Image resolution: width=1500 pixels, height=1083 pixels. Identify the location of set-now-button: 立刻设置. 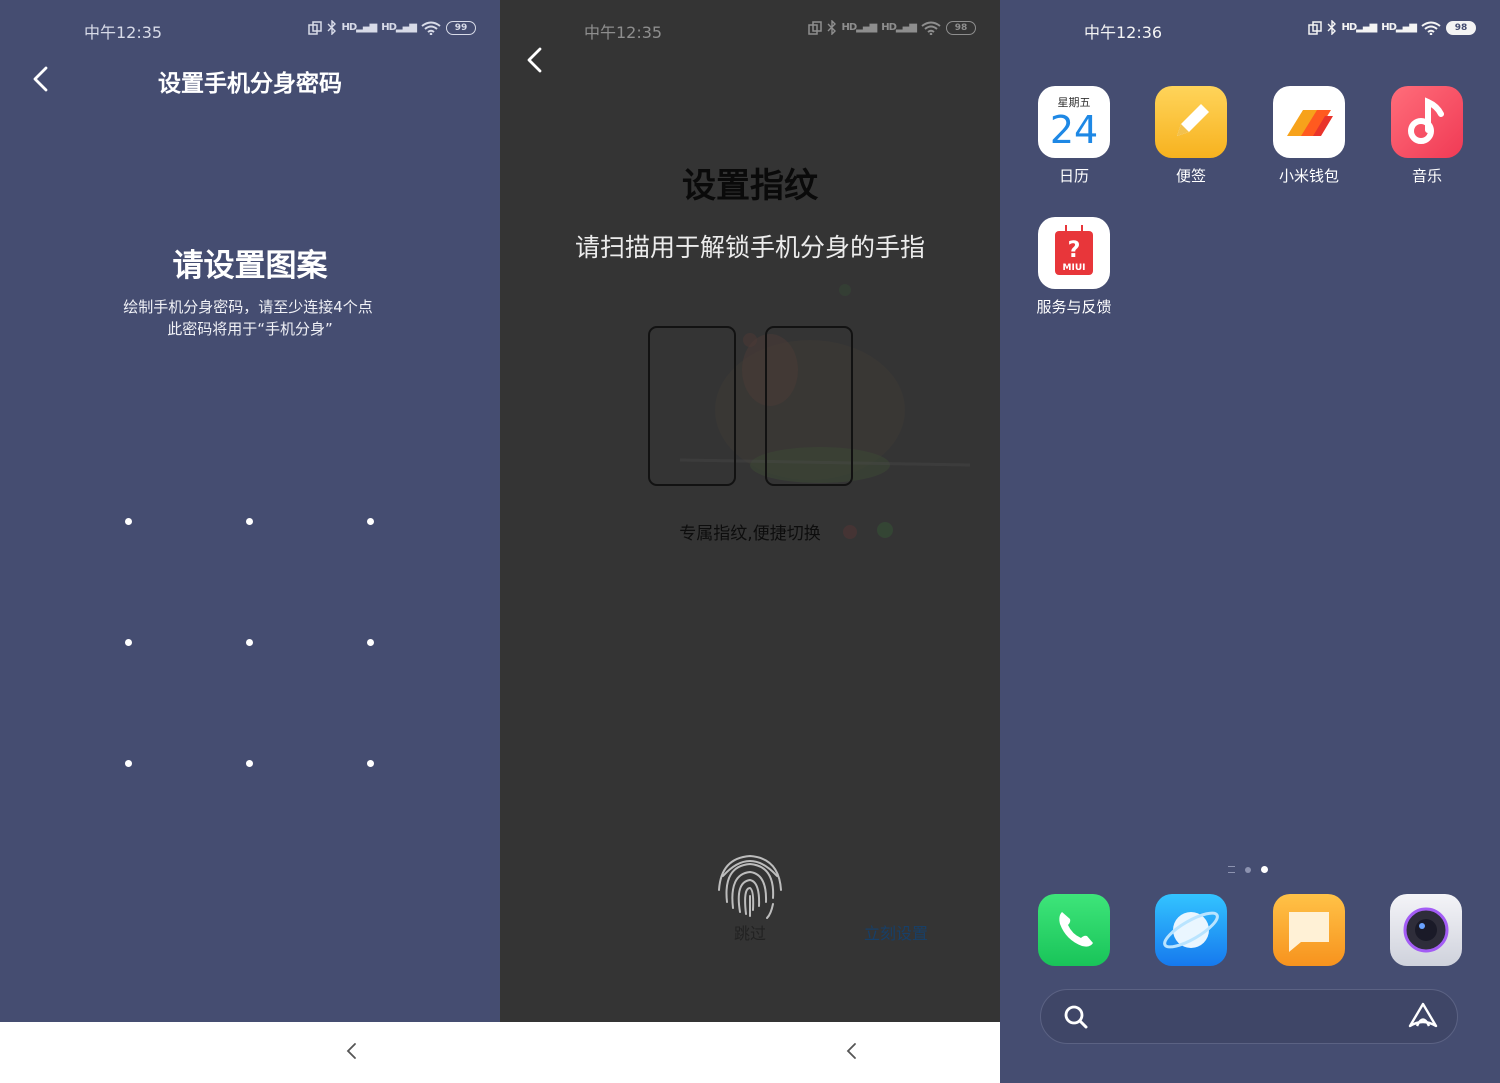
(896, 932).